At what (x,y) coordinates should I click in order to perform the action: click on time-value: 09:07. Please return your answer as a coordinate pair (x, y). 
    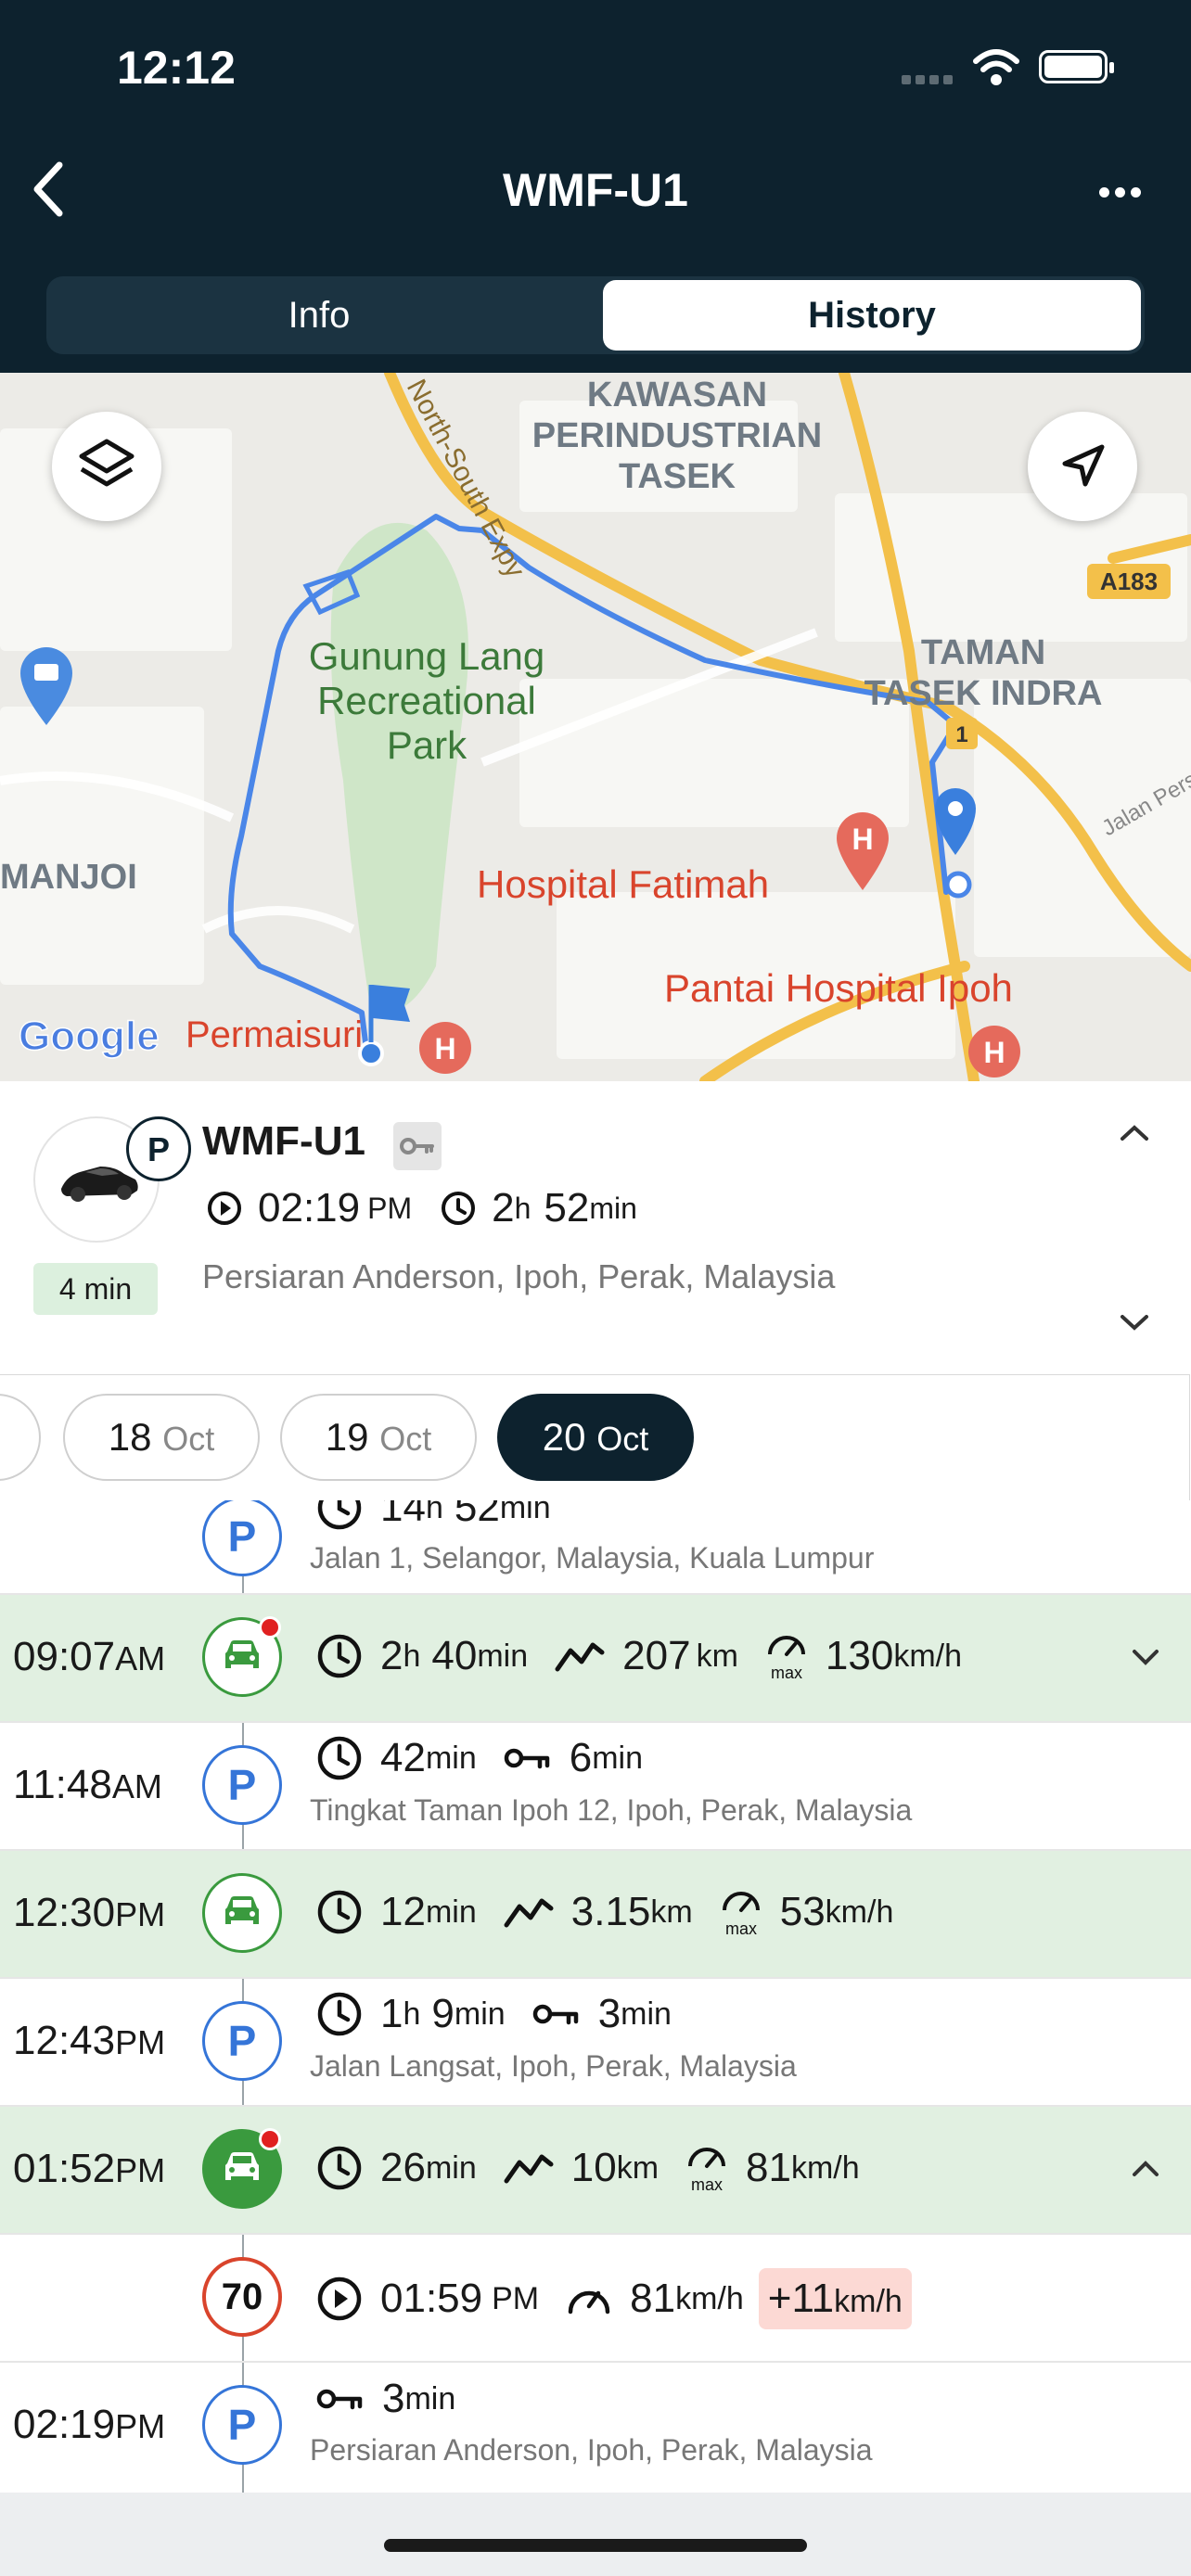
    Looking at the image, I should click on (64, 1657).